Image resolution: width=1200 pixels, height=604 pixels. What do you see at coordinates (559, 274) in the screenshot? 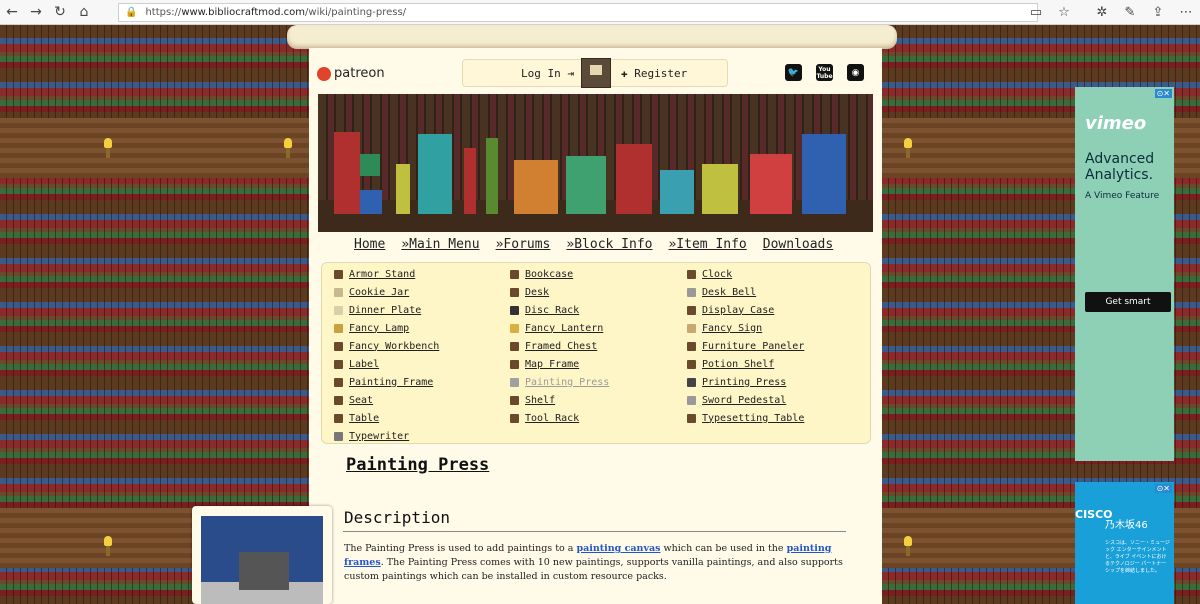
I see `block-link-bookcase: Bookcase` at bounding box center [559, 274].